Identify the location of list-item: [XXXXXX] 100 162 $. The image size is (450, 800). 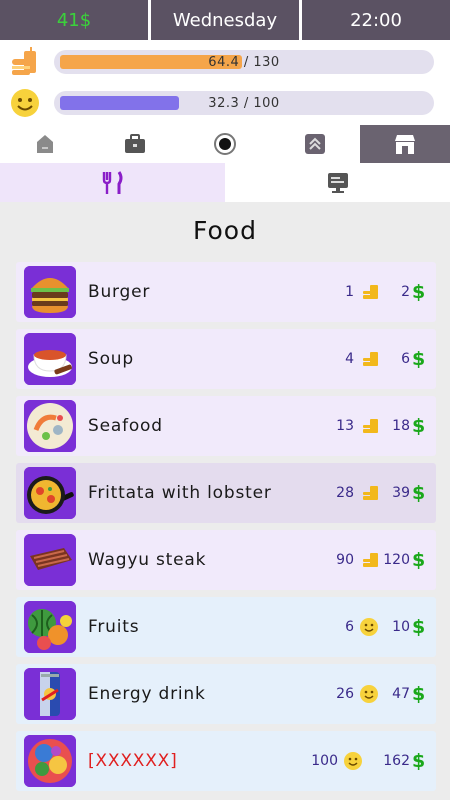
(226, 761).